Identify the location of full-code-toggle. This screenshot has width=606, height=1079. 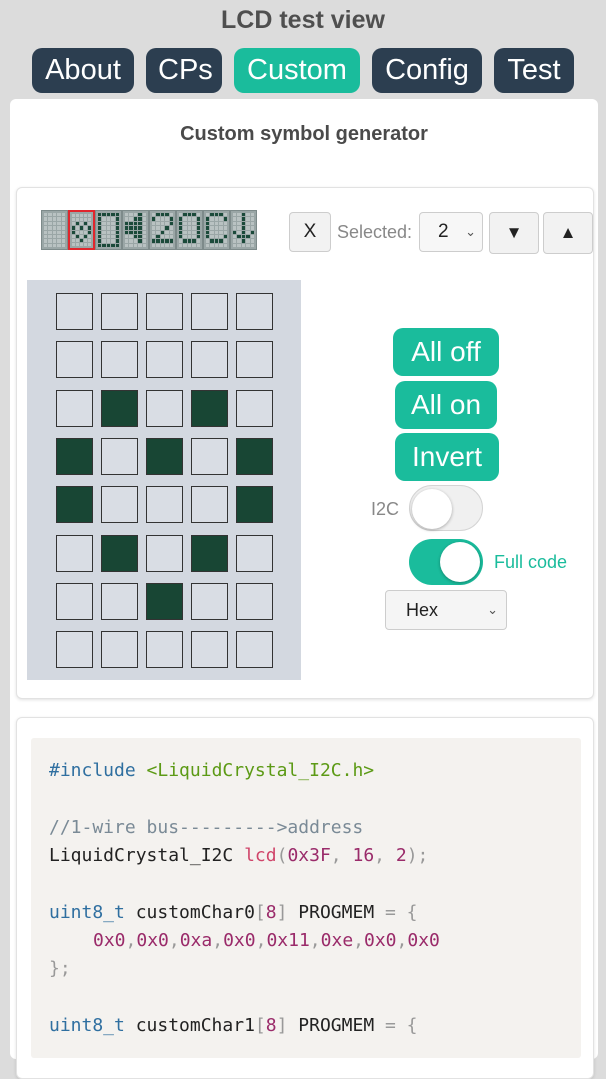
(446, 562).